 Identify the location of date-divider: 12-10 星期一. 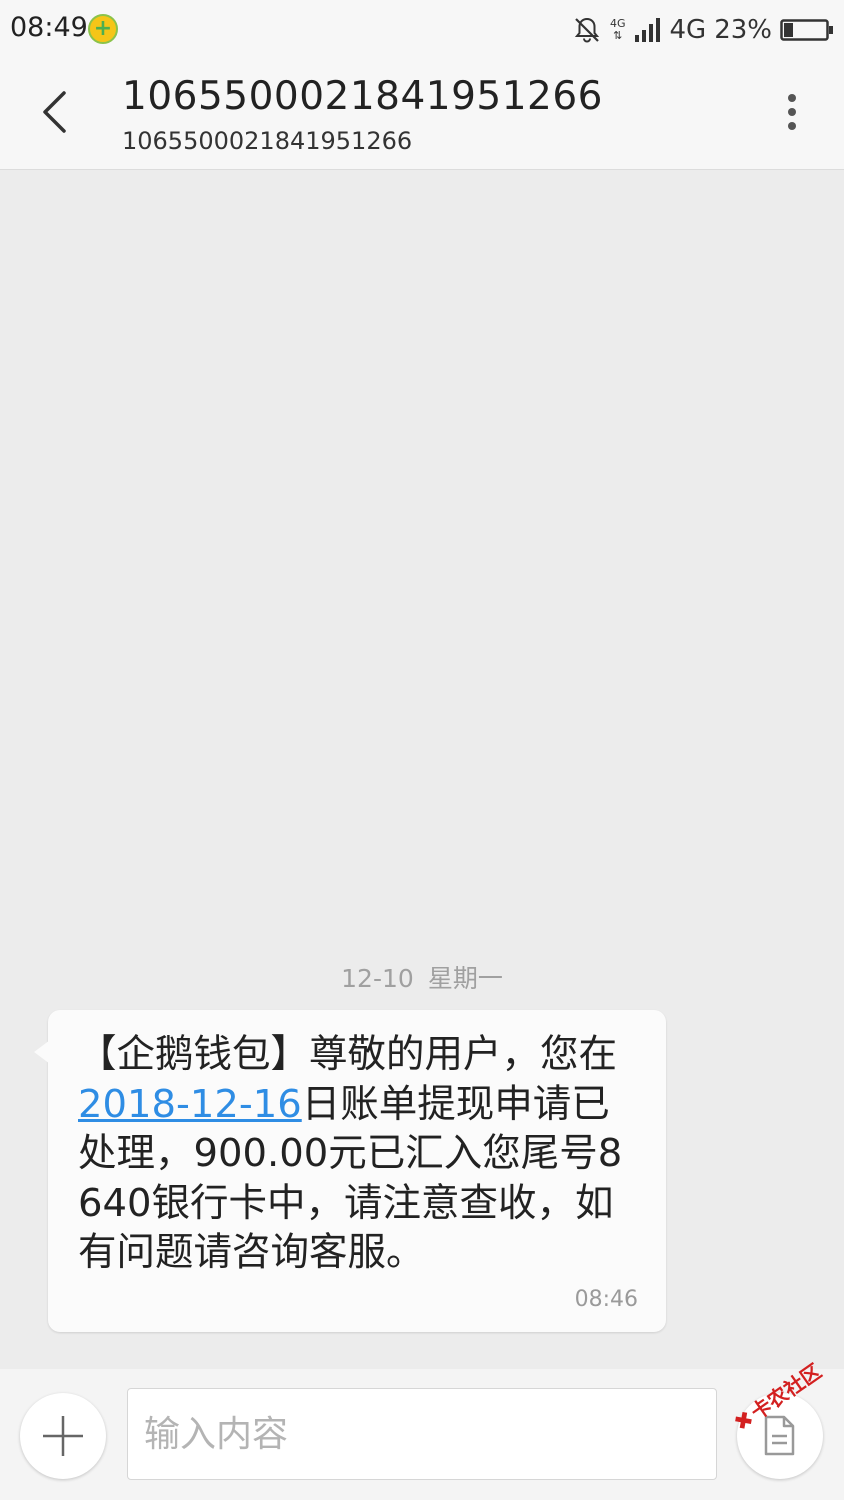
(422, 977).